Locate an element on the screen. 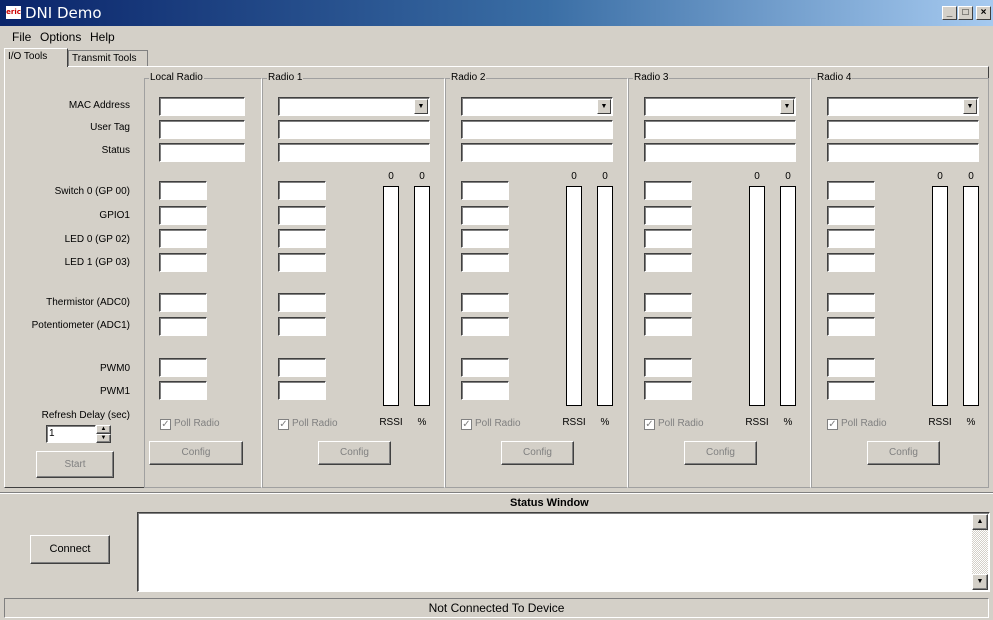 This screenshot has width=993, height=620. radio-3-pwm0-field is located at coordinates (668, 367).